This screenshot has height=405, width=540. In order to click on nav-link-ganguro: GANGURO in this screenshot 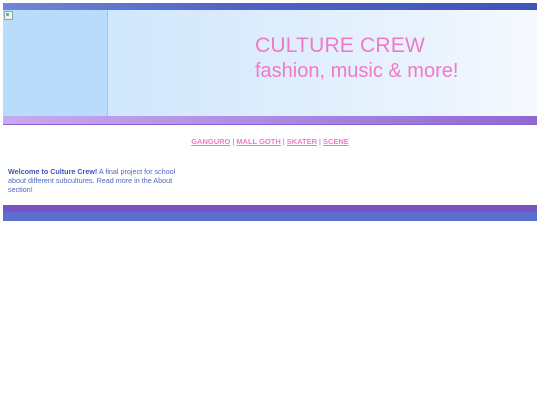, I will do `click(210, 141)`.